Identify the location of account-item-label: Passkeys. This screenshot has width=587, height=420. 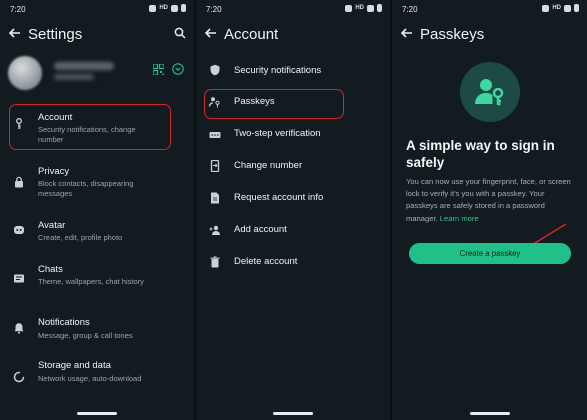
(254, 101).